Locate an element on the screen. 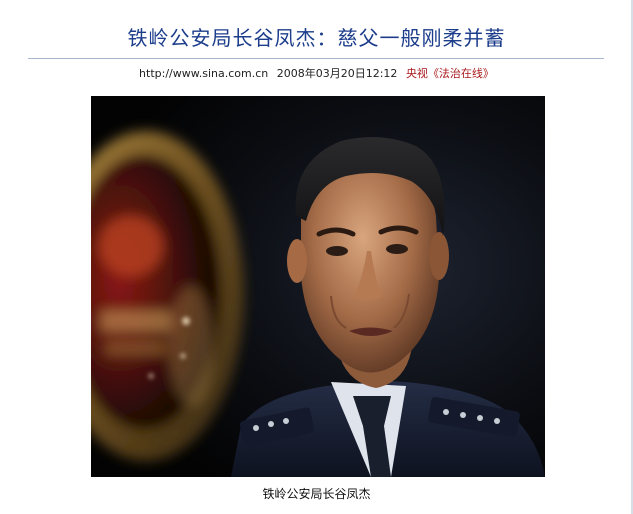 The width and height of the screenshot is (633, 514). source-url: http://www.sina.com.cn is located at coordinates (204, 73).